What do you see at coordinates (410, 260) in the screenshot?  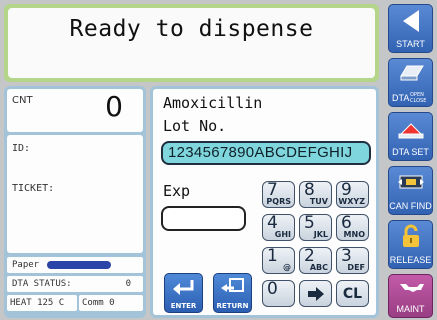 I see `release-label: RELEASE` at bounding box center [410, 260].